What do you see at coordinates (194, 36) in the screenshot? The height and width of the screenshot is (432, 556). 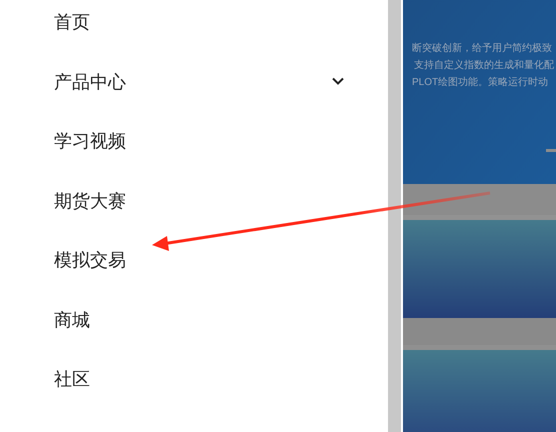 I see `menu-item: 首页` at bounding box center [194, 36].